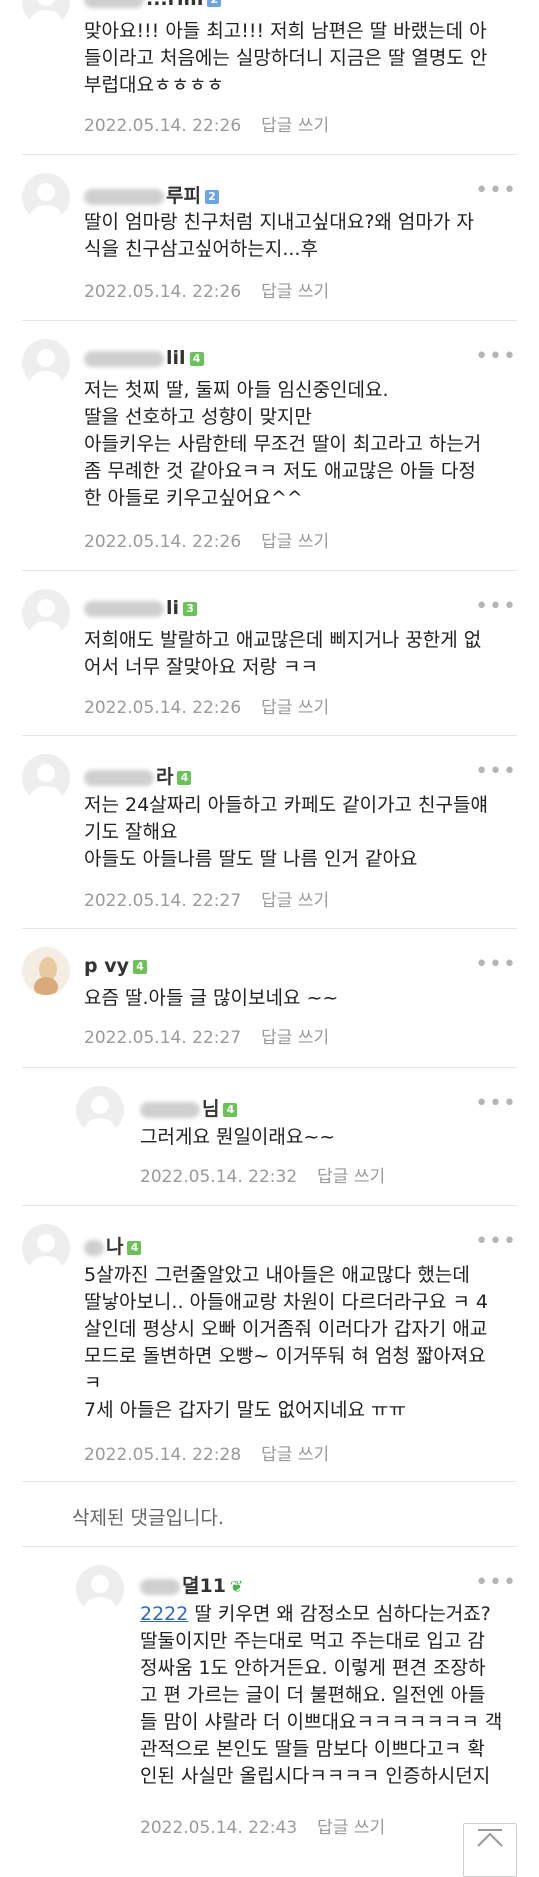 The image size is (539, 1877). I want to click on comment-date: 2022.05.14. 22:32, so click(219, 1177).